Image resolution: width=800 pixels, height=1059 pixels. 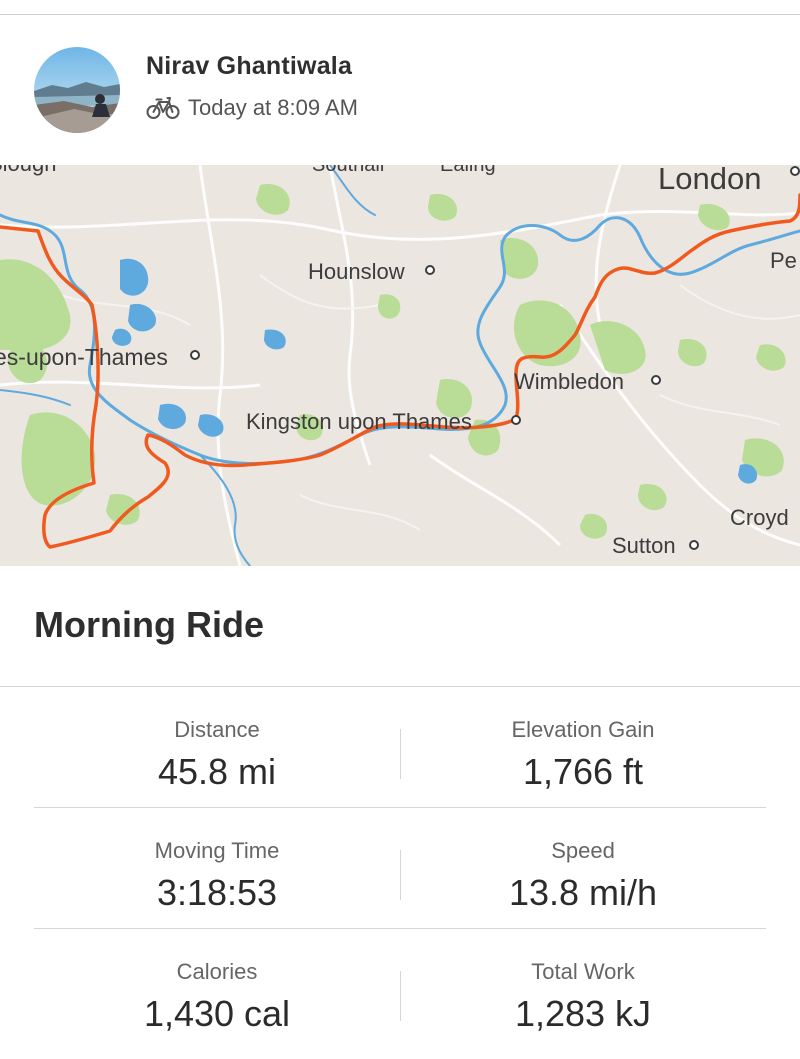 What do you see at coordinates (217, 868) in the screenshot?
I see `stat-moving-time: Moving Time 3:18:53` at bounding box center [217, 868].